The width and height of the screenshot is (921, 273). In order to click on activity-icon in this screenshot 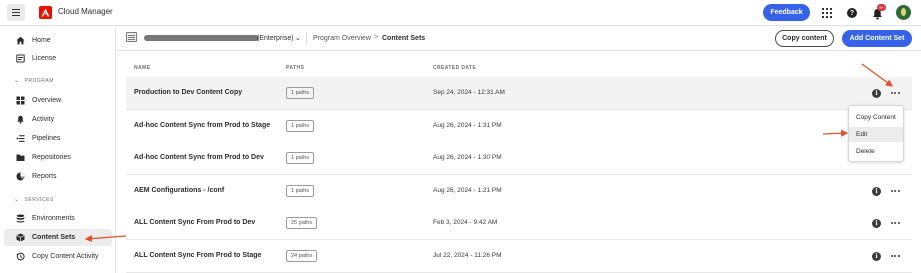, I will do `click(20, 119)`.